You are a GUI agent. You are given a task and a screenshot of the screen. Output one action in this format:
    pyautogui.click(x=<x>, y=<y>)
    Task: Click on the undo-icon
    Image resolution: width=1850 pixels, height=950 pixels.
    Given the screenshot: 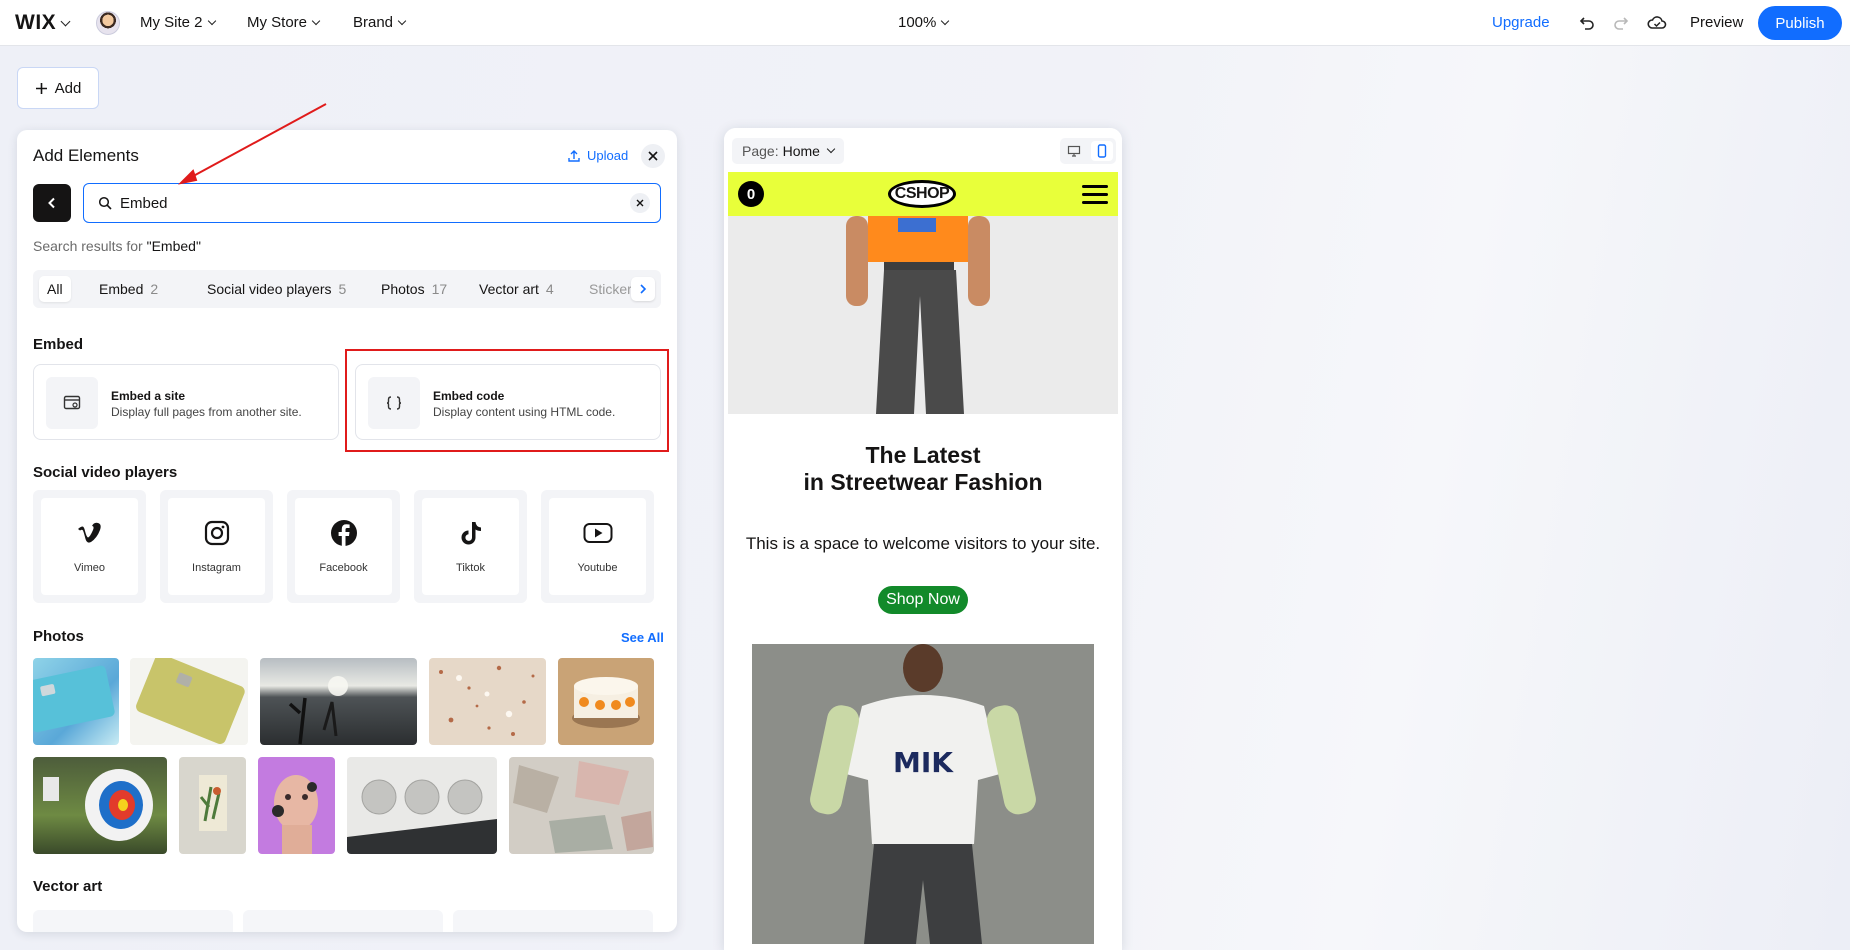 What is the action you would take?
    pyautogui.click(x=1587, y=23)
    